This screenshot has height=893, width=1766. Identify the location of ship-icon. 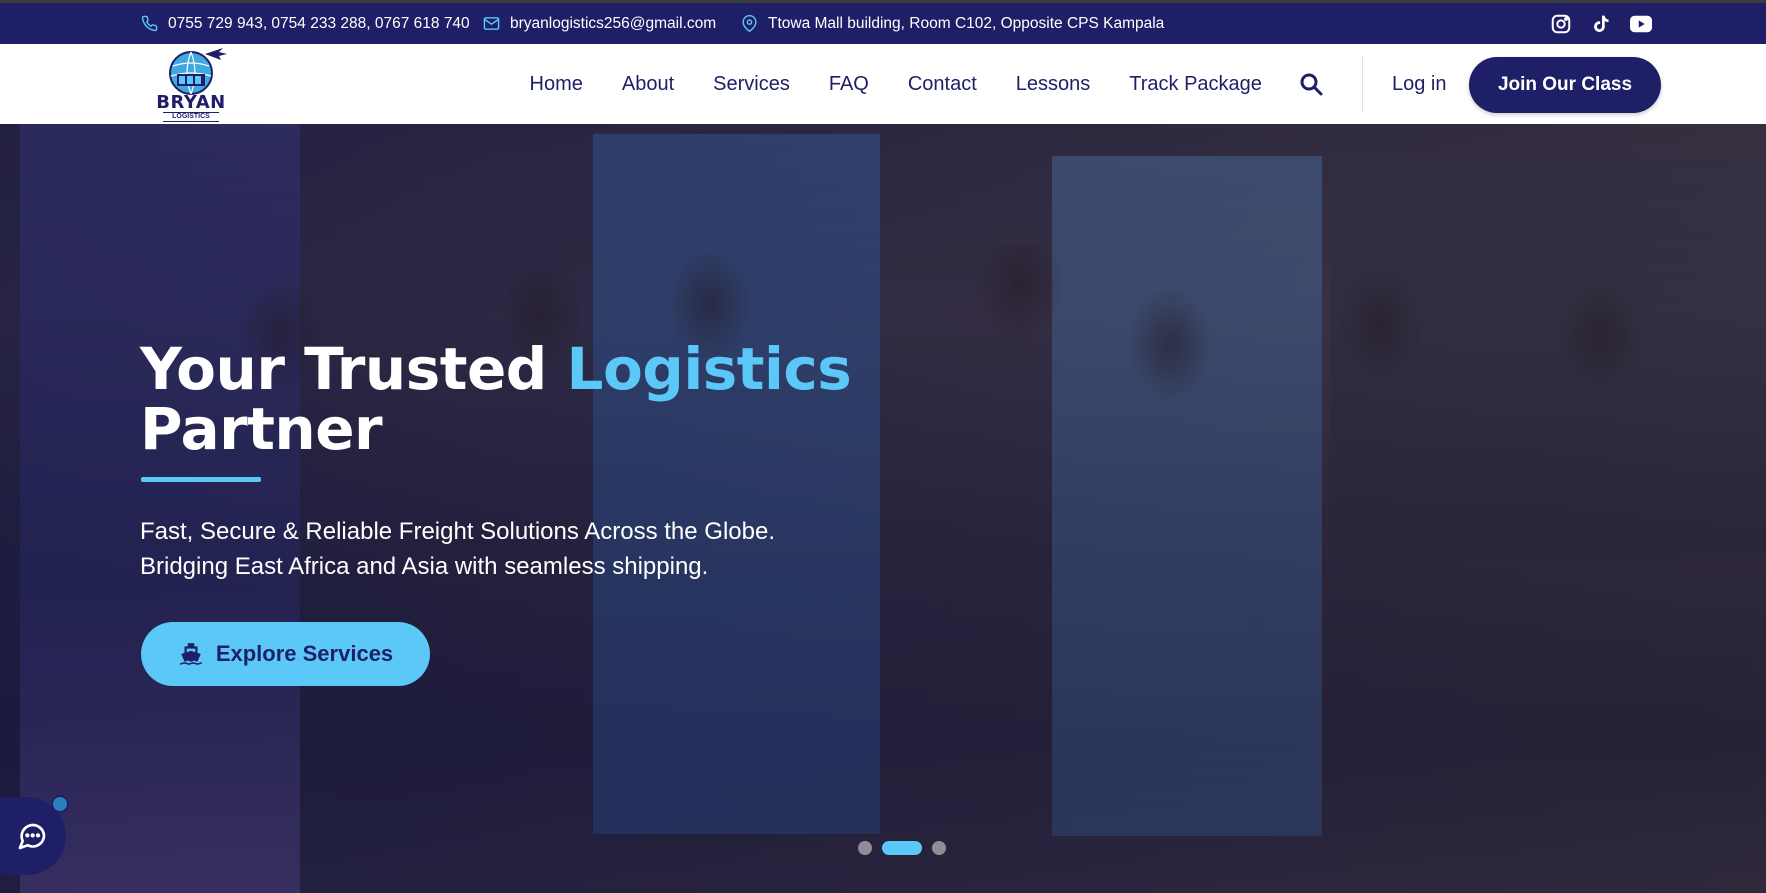
(190, 654).